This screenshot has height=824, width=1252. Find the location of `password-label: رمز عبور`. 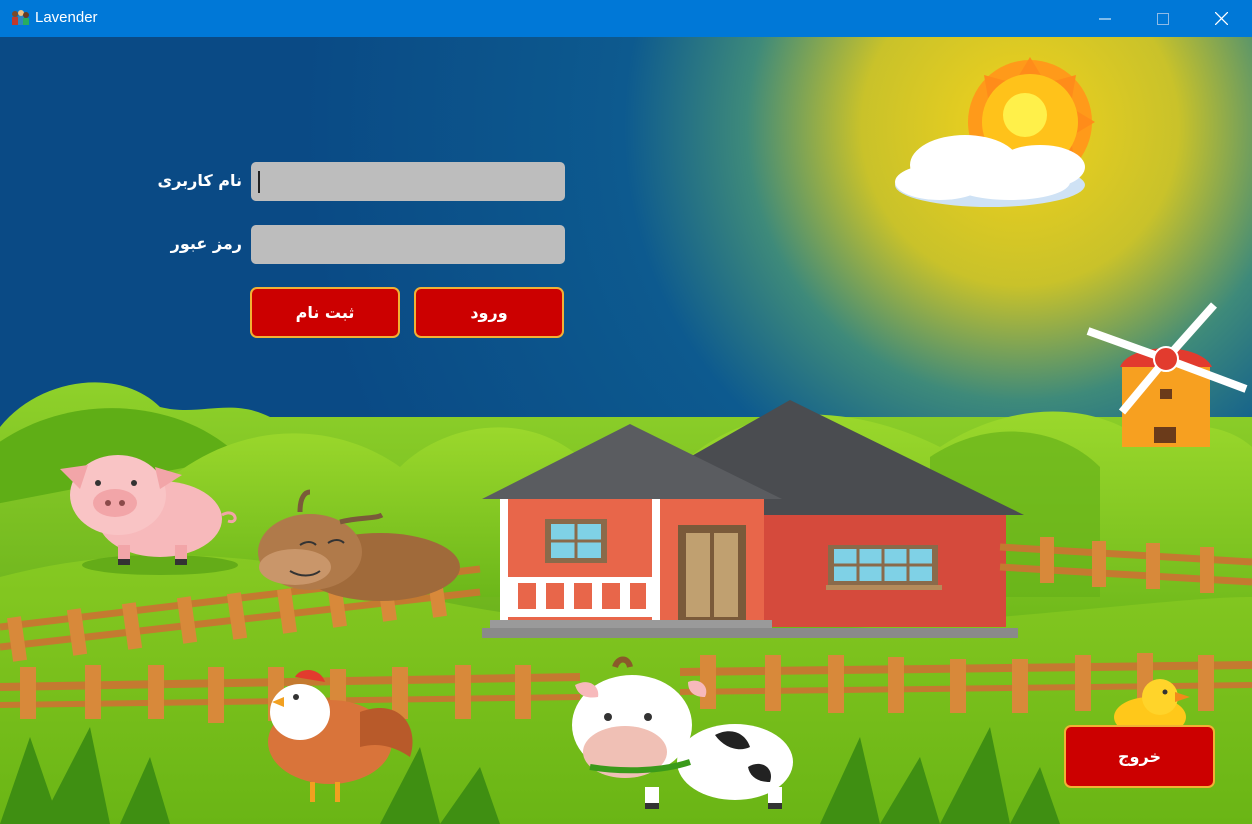

password-label: رمز عبور is located at coordinates (206, 243).